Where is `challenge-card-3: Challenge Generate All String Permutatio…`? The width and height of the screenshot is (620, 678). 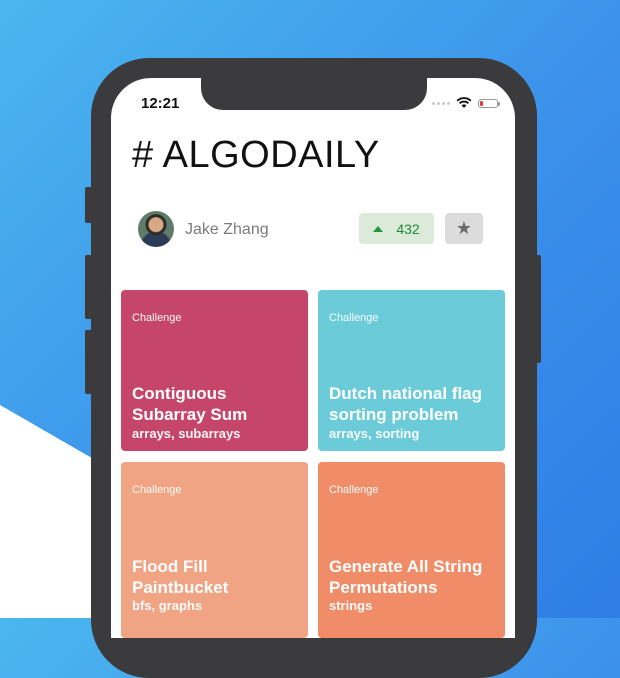
challenge-card-3: Challenge Generate All String Permutatio… is located at coordinates (411, 550).